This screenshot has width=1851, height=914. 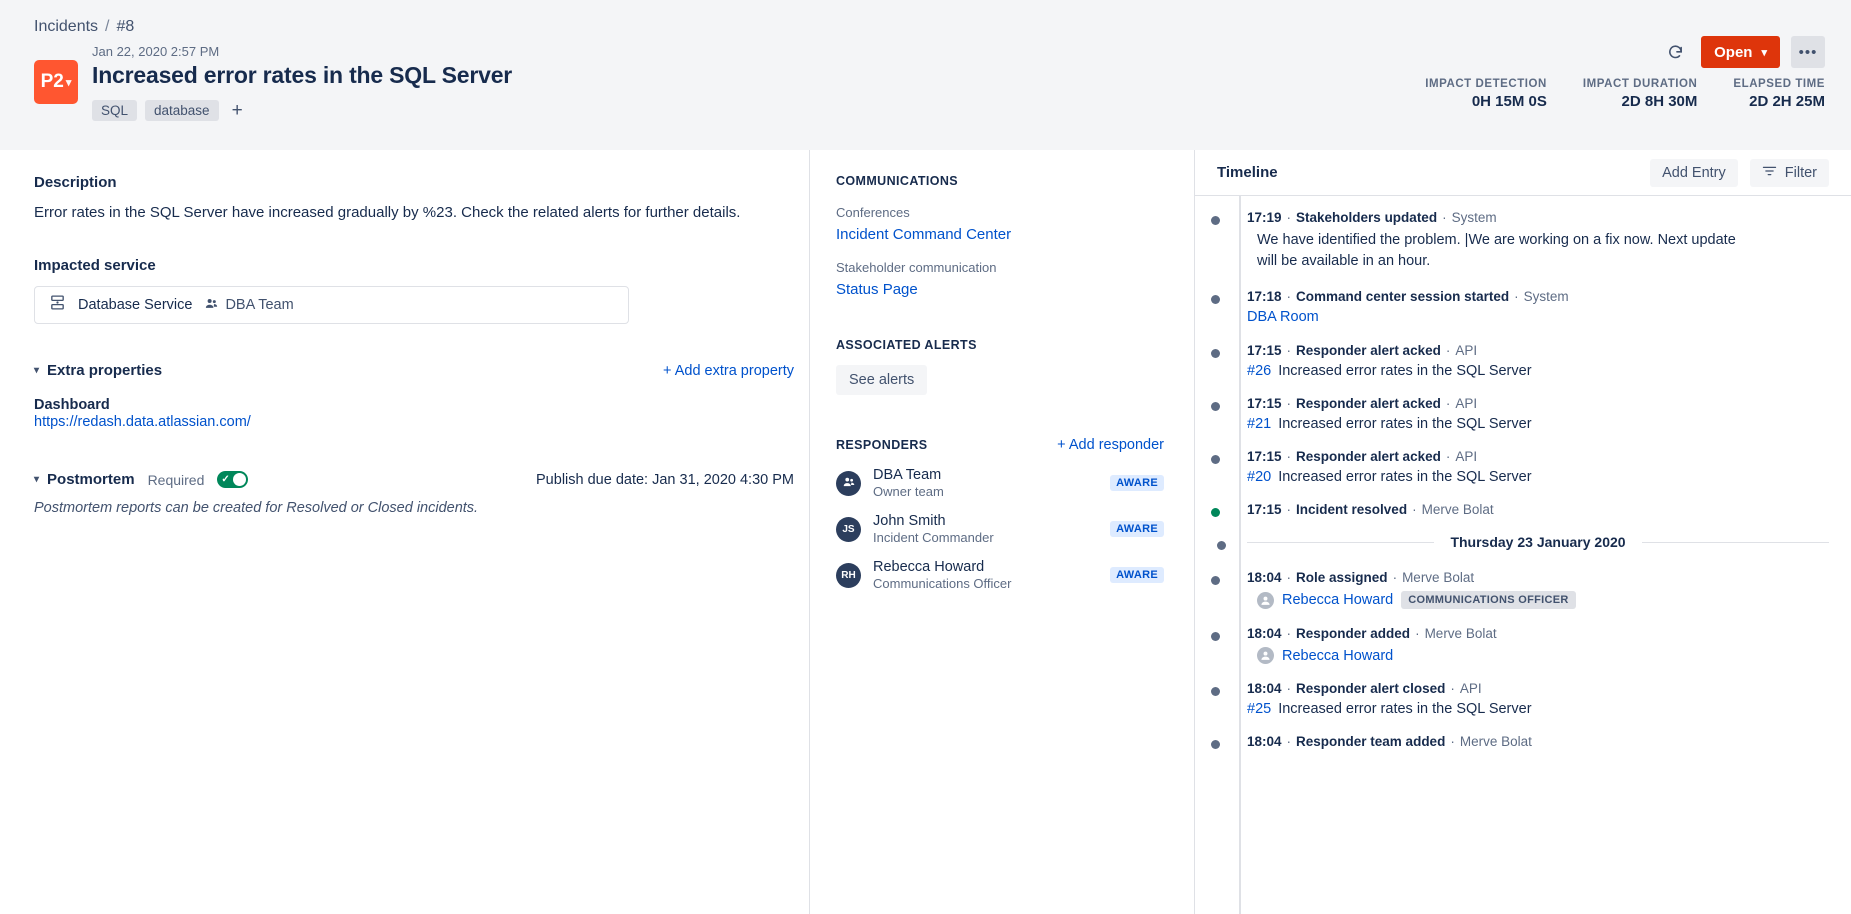 What do you see at coordinates (1694, 172) in the screenshot?
I see `add-entry-button: Add Entry` at bounding box center [1694, 172].